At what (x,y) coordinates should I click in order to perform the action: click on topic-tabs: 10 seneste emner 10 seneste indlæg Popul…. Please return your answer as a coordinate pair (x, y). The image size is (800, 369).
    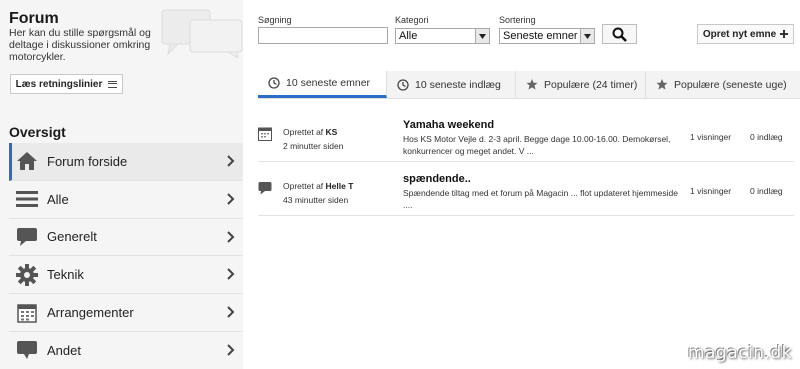
    Looking at the image, I should click on (529, 85).